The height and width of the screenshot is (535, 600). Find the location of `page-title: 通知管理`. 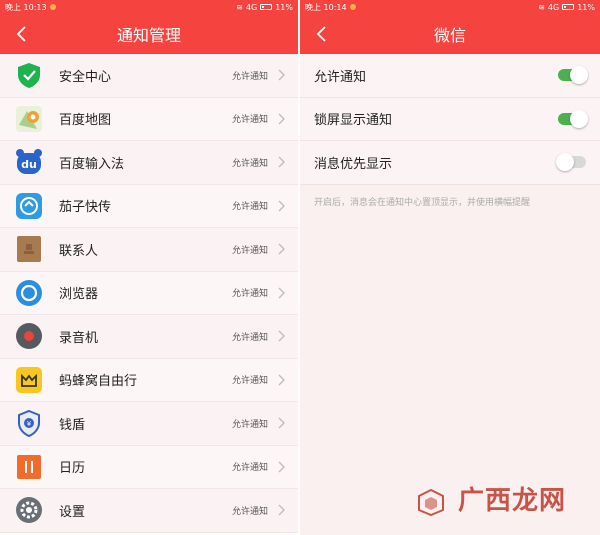

page-title: 通知管理 is located at coordinates (148, 35).